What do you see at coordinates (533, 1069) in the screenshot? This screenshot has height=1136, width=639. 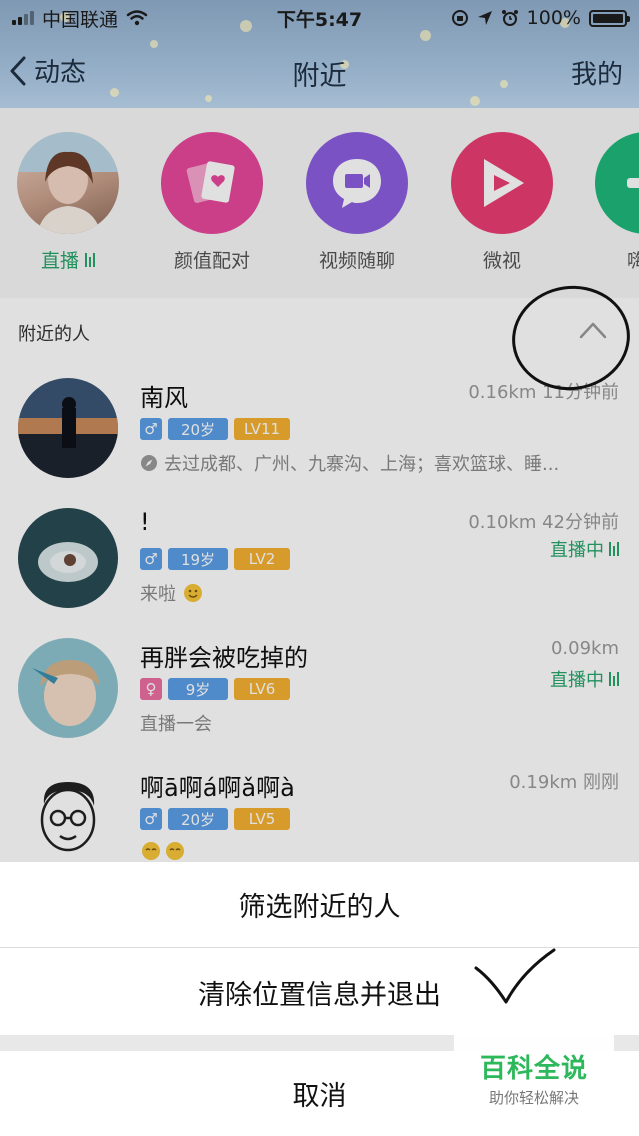 I see `watermark-title: 百科全说` at bounding box center [533, 1069].